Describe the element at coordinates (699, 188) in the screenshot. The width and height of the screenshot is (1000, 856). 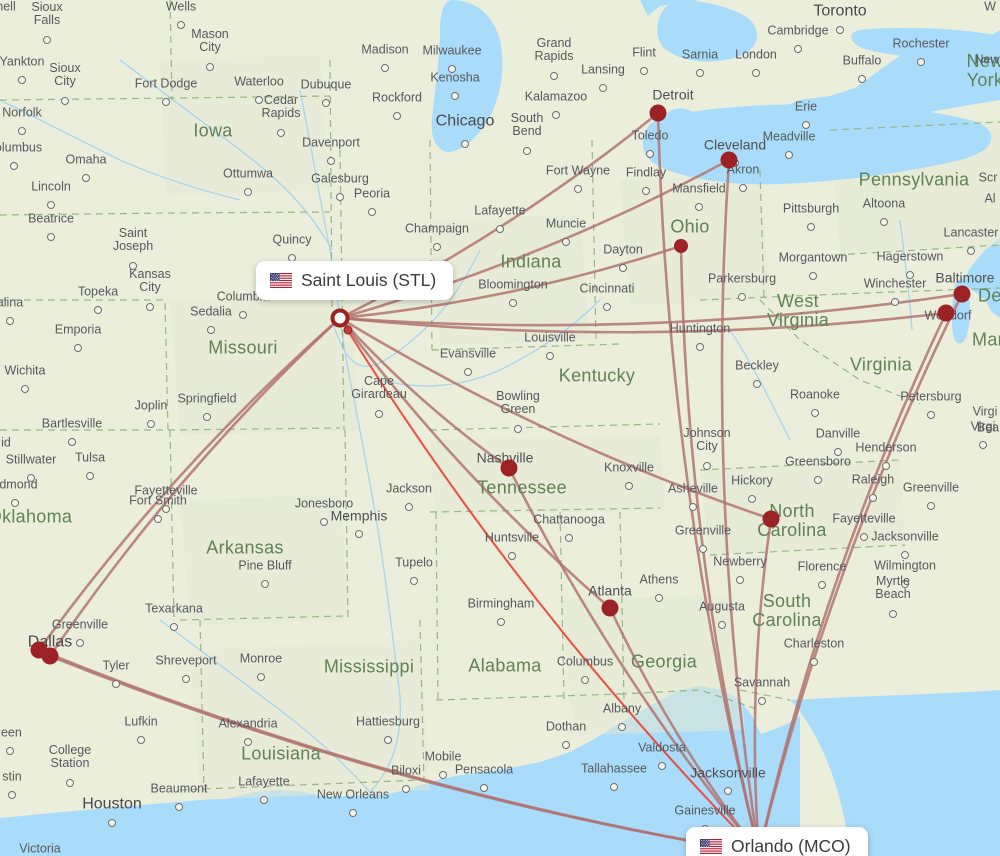
I see `city-label: Mansfield` at that location.